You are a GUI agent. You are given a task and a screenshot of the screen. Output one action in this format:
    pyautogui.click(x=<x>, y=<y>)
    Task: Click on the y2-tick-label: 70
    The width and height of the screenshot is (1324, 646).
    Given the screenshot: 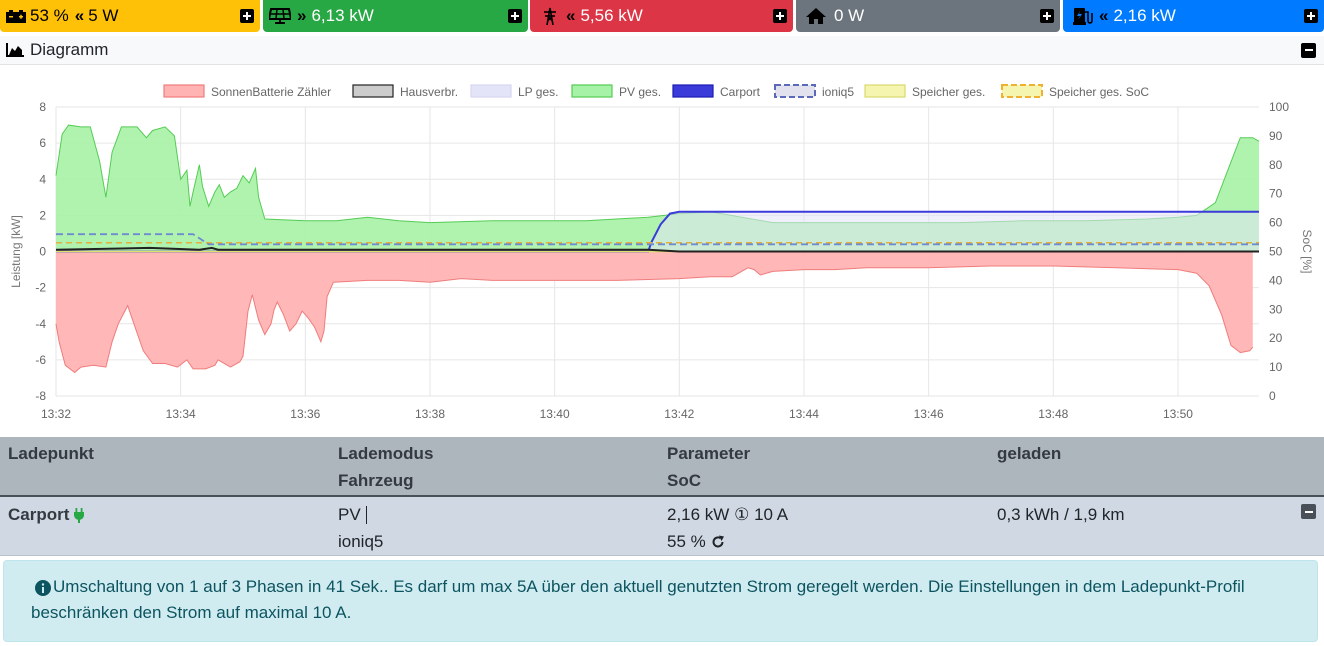 What is the action you would take?
    pyautogui.click(x=1276, y=194)
    